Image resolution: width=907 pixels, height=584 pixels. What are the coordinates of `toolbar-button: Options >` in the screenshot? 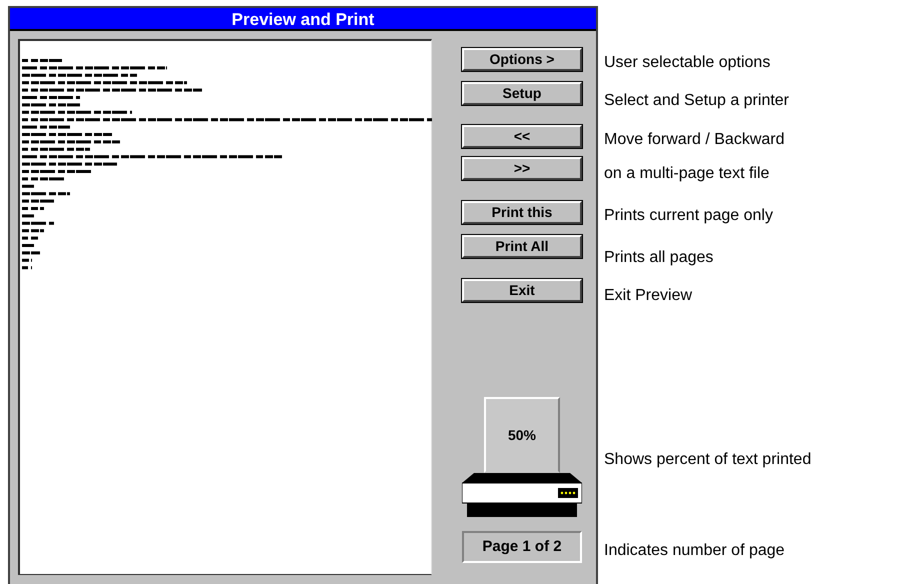 It's located at (522, 59).